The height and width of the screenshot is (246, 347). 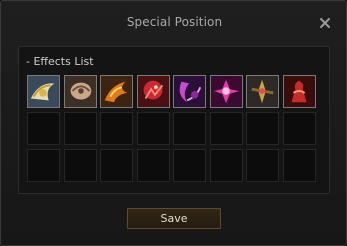 I want to click on ornate-cross-icon, so click(x=262, y=91).